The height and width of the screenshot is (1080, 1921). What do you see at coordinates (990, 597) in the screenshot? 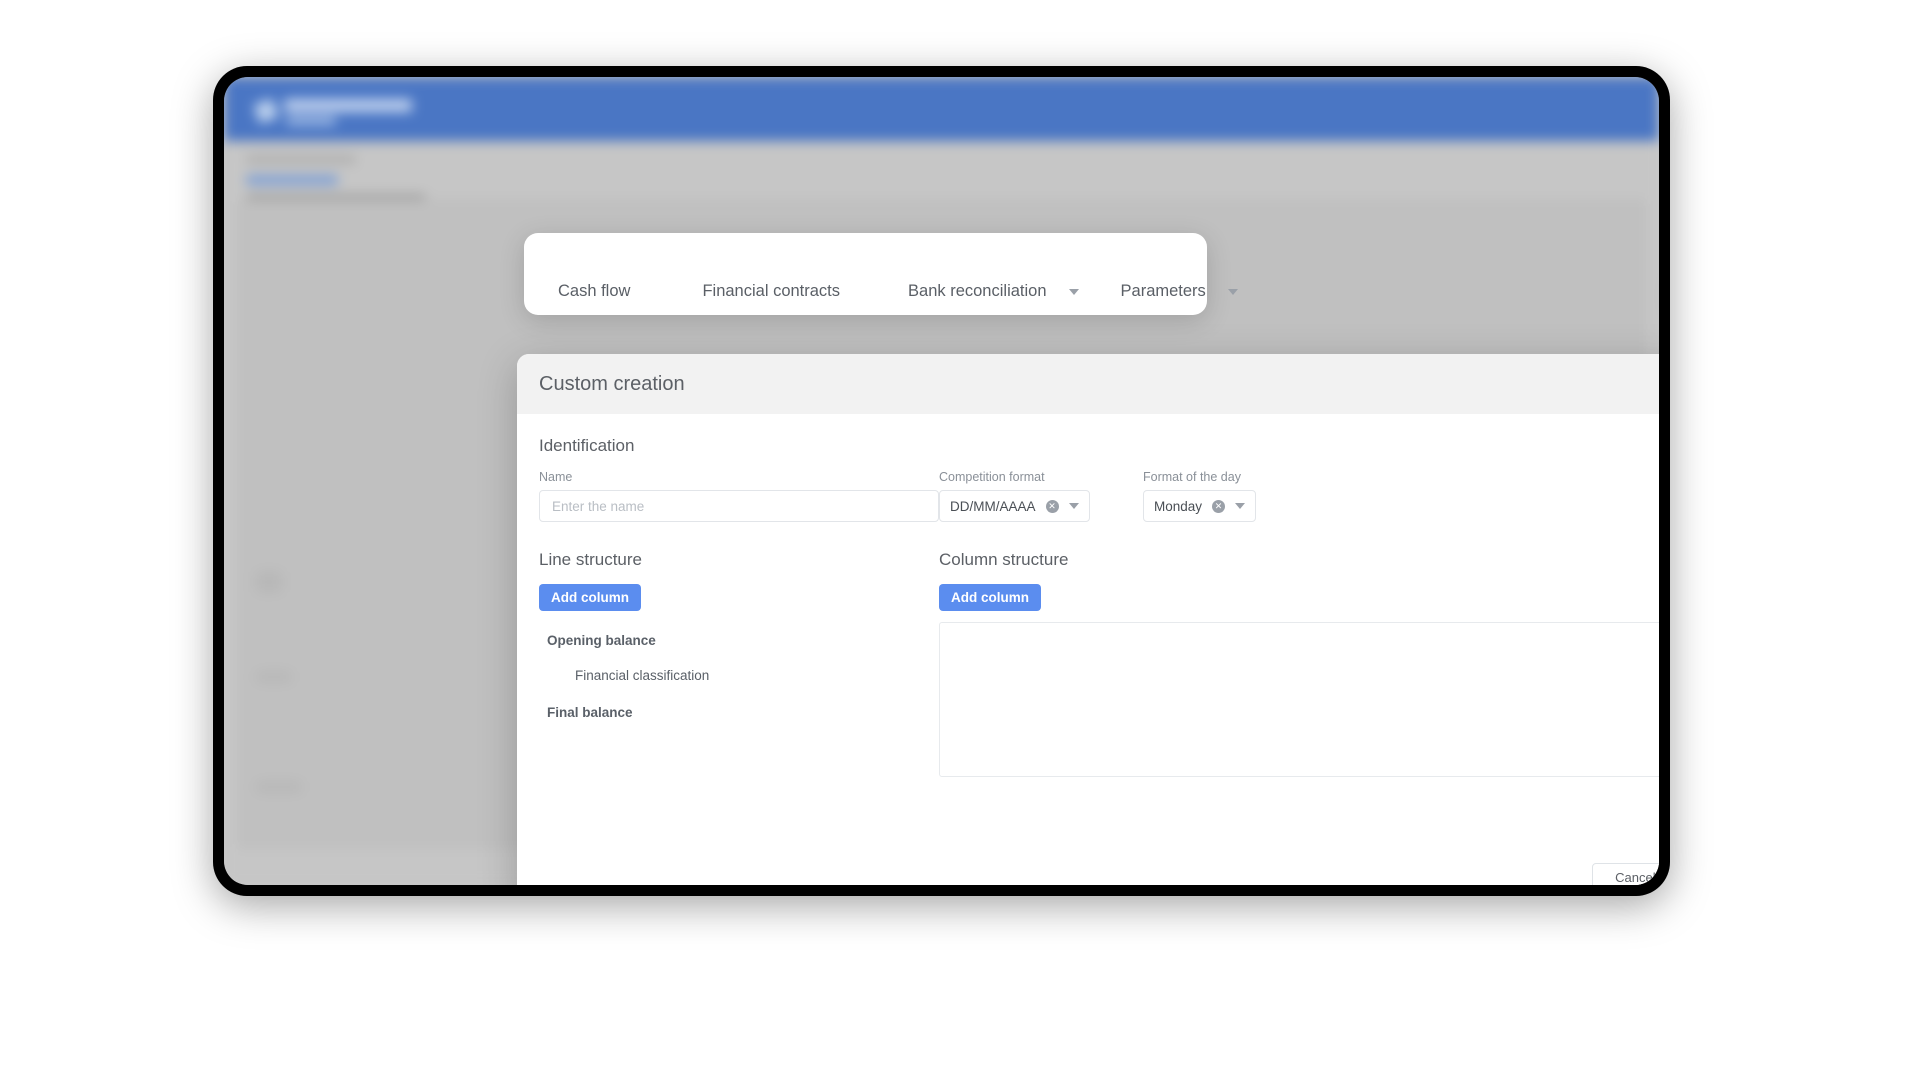
I see `column-structure-add-column-button: Add column` at bounding box center [990, 597].